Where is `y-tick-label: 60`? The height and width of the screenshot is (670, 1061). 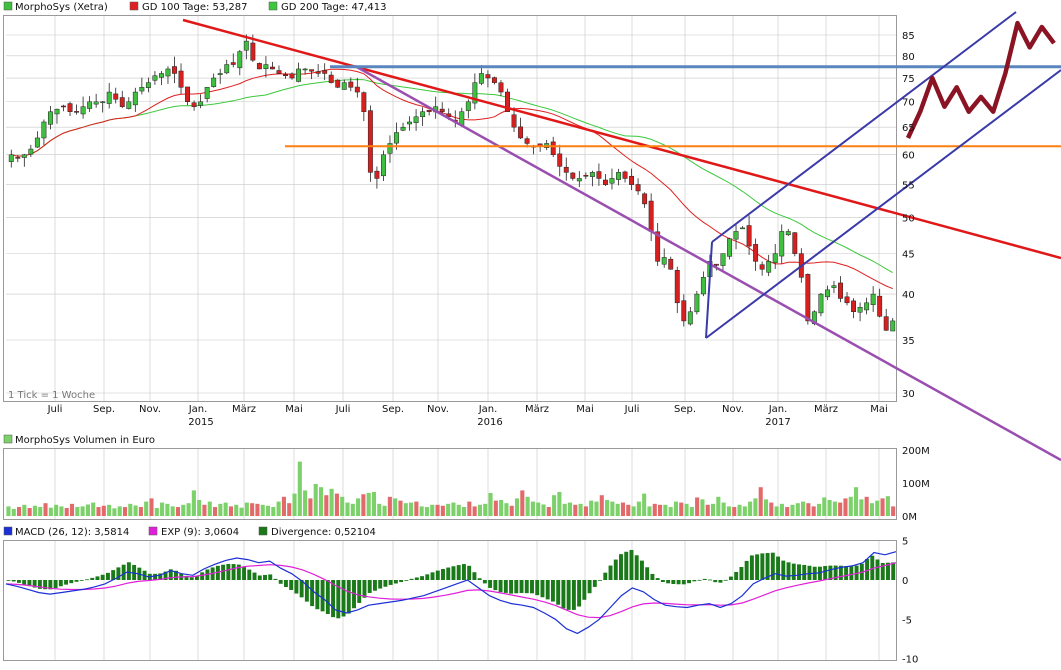 y-tick-label: 60 is located at coordinates (908, 156).